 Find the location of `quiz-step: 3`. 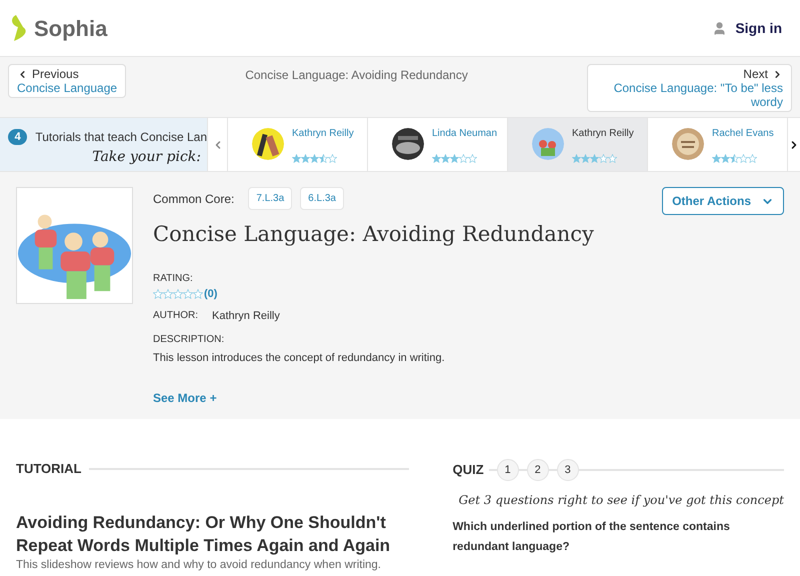

quiz-step: 3 is located at coordinates (567, 470).